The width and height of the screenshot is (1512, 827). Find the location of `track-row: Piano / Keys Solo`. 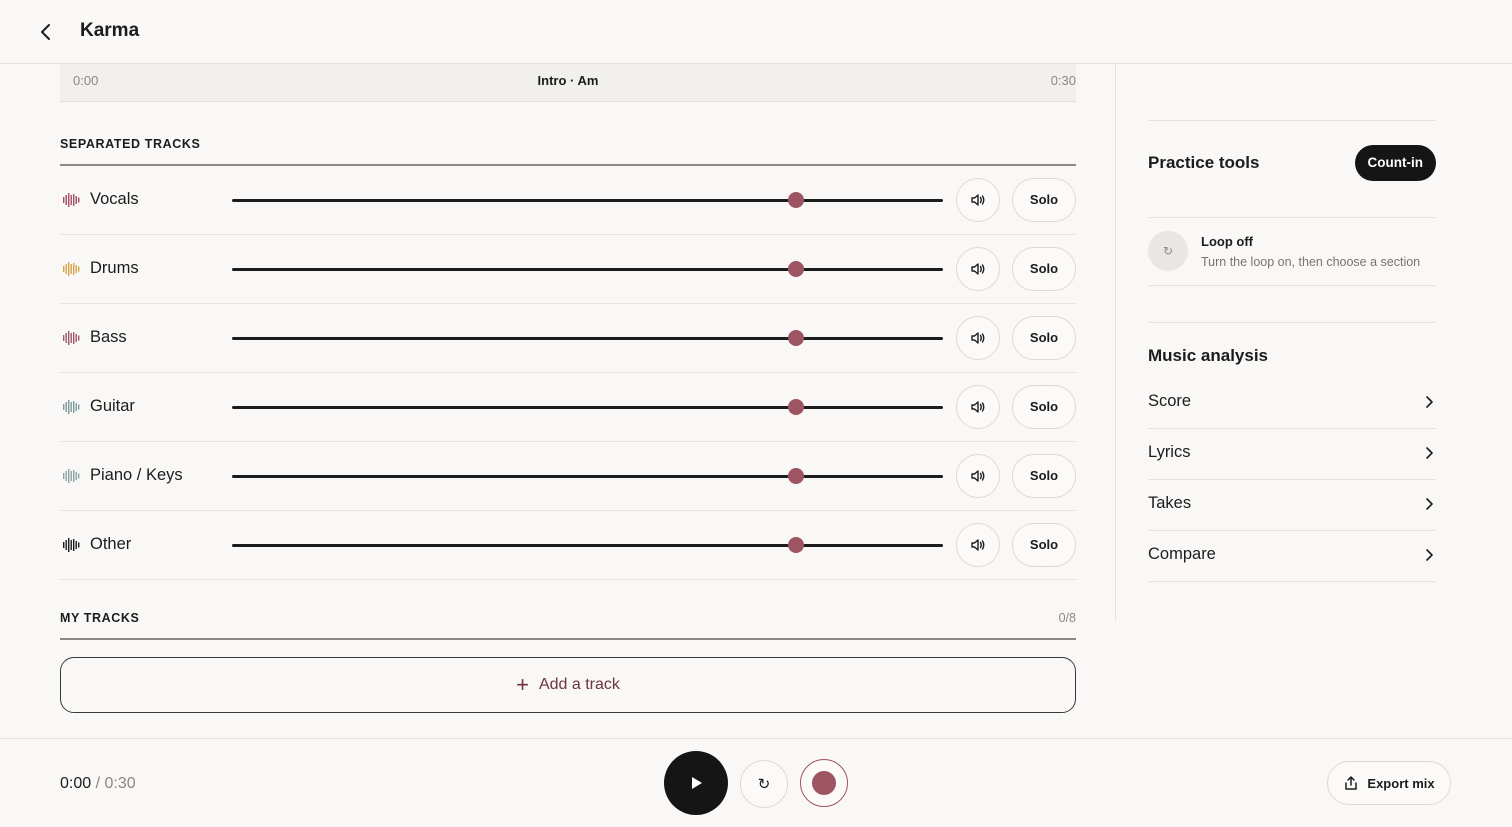

track-row: Piano / Keys Solo is located at coordinates (568, 476).